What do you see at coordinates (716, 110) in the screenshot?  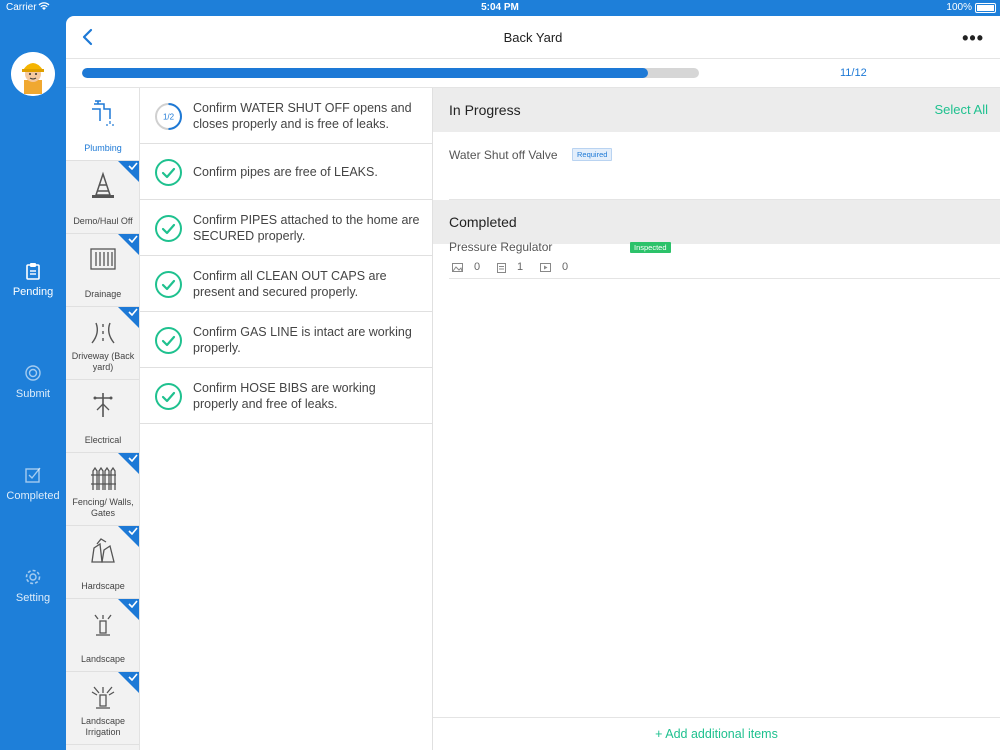 I see `in-progress-header: In Progress Select All` at bounding box center [716, 110].